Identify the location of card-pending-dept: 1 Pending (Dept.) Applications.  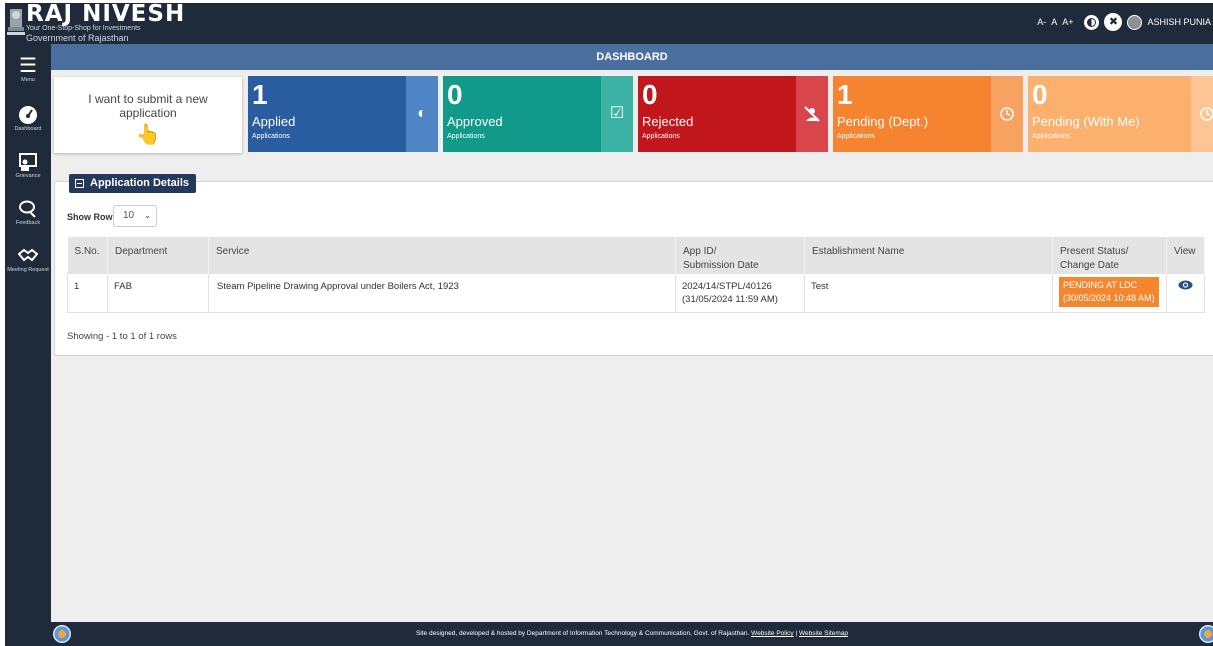
(928, 114).